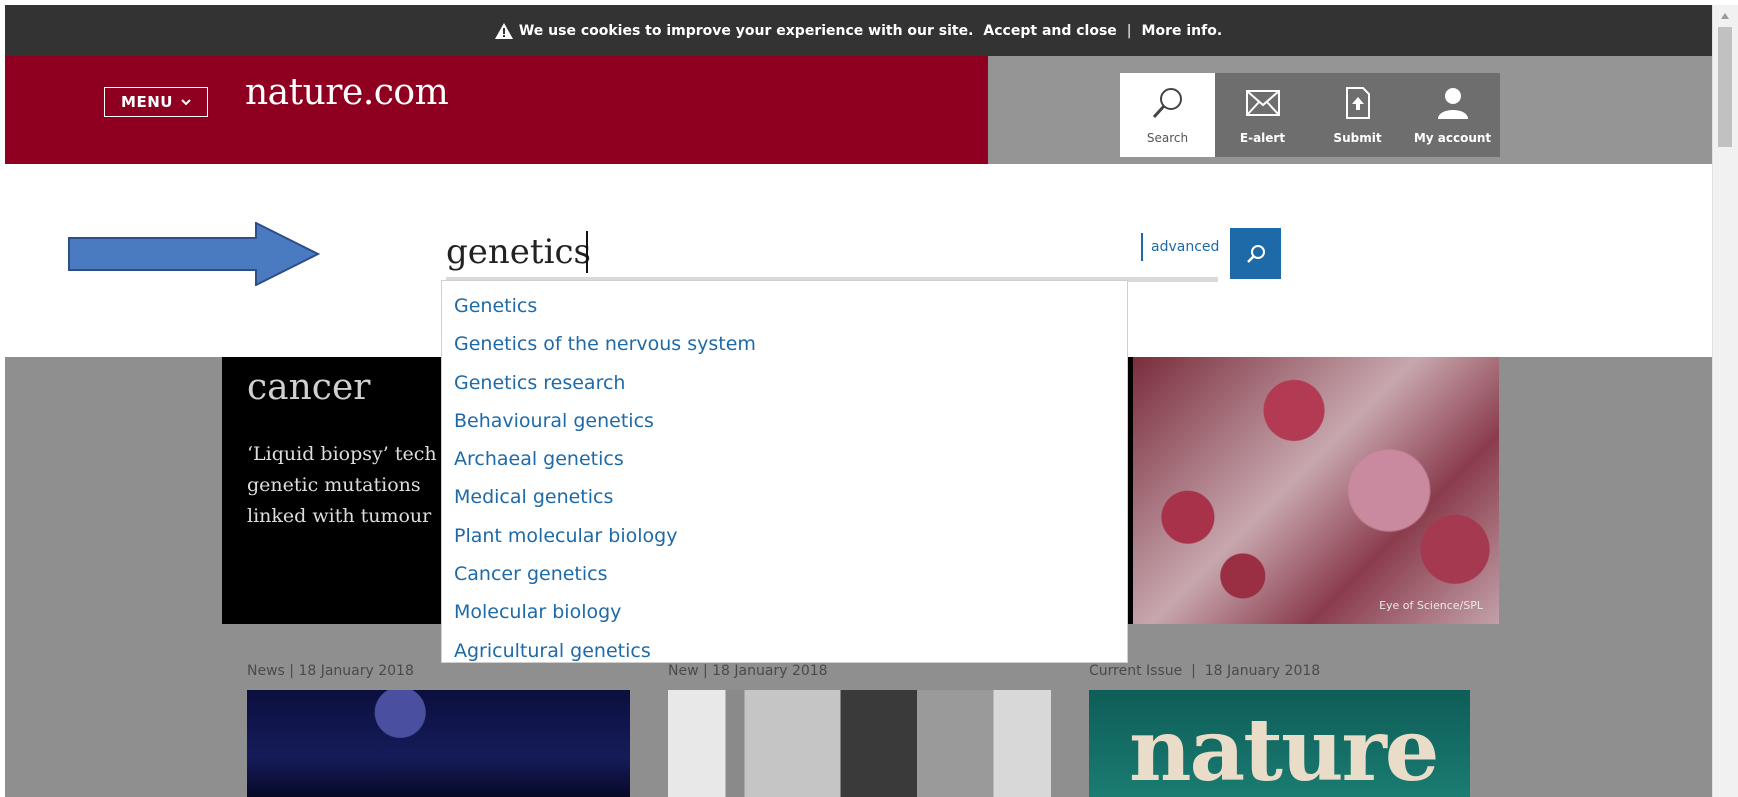 Image resolution: width=1738 pixels, height=797 pixels. What do you see at coordinates (784, 497) in the screenshot?
I see `suggestion-item: Medical genetics` at bounding box center [784, 497].